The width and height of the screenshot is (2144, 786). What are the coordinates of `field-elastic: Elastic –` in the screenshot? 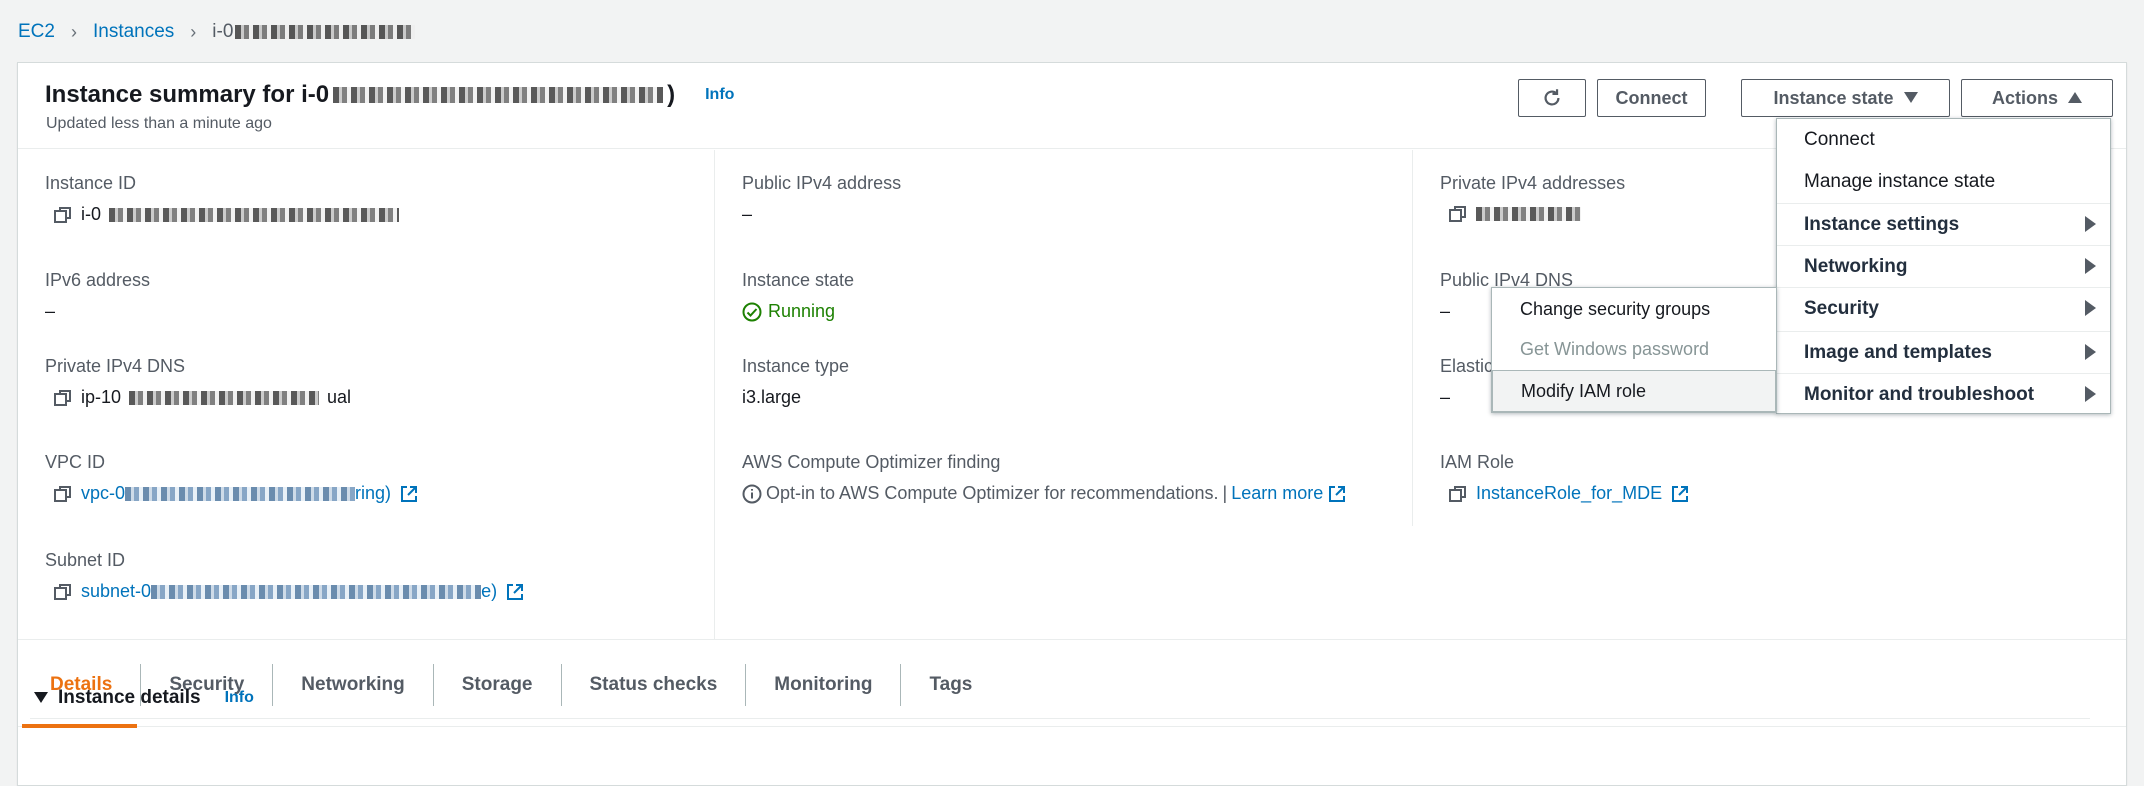 It's located at (1466, 382).